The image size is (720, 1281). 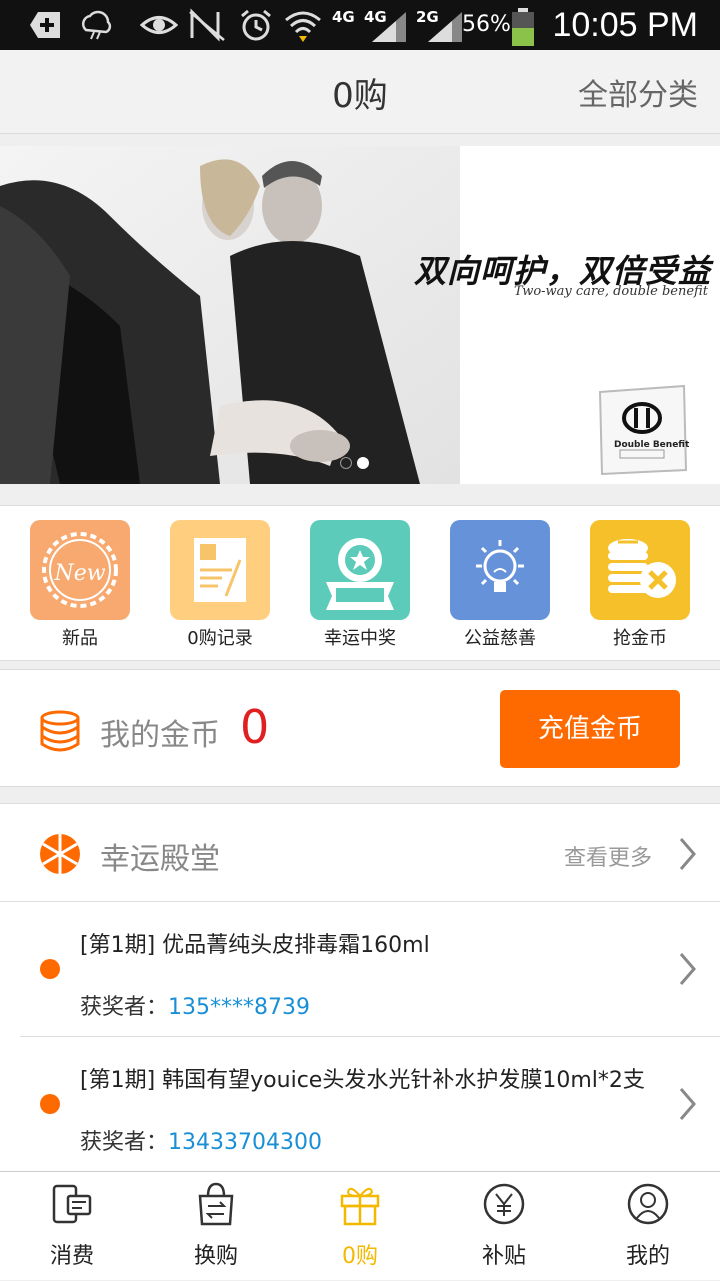 I want to click on nav-zero-buy: 0购, so click(x=360, y=1226).